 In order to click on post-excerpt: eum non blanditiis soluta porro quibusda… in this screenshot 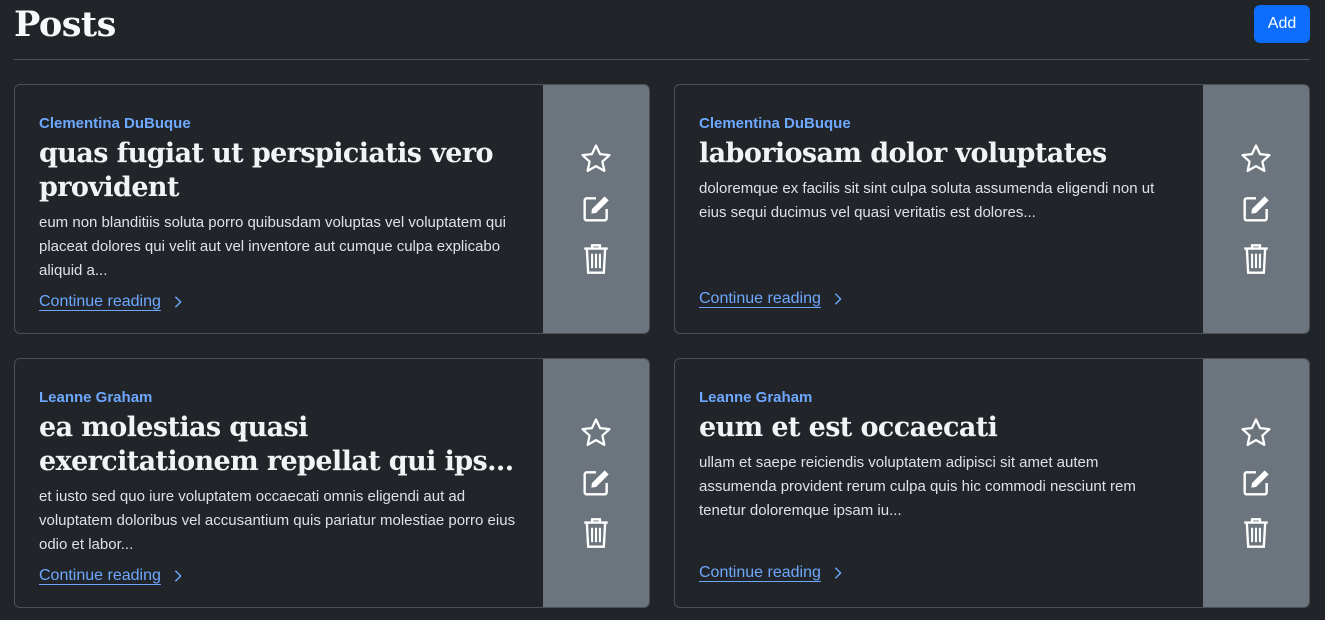, I will do `click(272, 246)`.